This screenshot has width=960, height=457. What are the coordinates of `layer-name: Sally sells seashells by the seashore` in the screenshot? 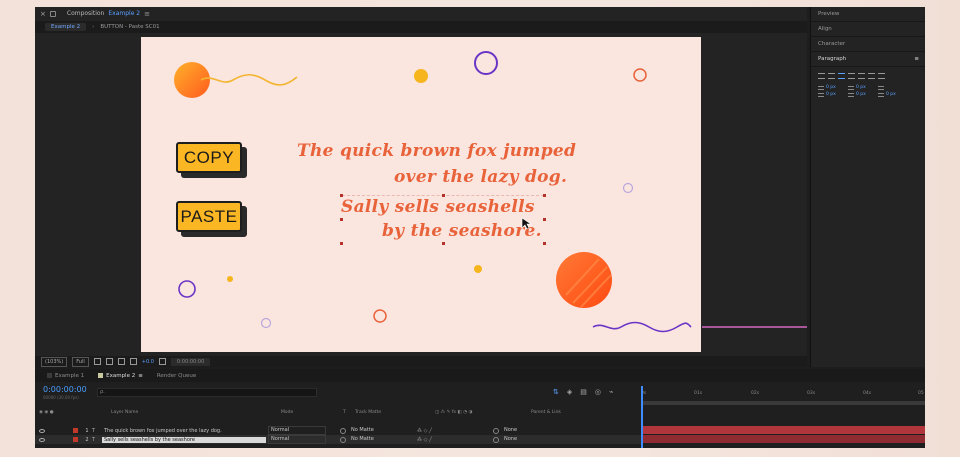 It's located at (184, 439).